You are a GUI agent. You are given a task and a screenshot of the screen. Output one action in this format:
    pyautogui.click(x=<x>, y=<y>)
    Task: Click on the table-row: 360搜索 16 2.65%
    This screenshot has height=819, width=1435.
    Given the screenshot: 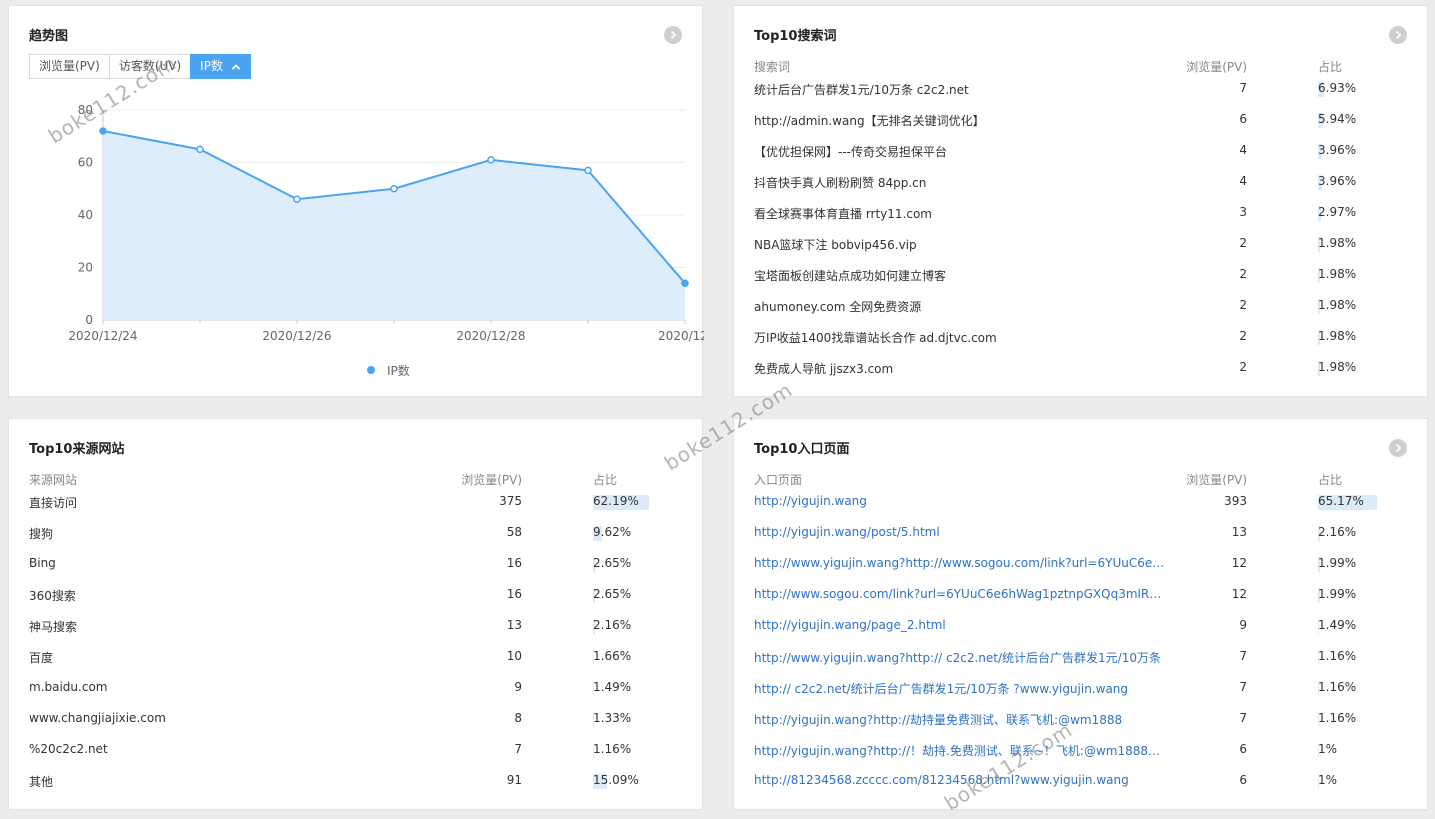 What is the action you would take?
    pyautogui.click(x=340, y=599)
    